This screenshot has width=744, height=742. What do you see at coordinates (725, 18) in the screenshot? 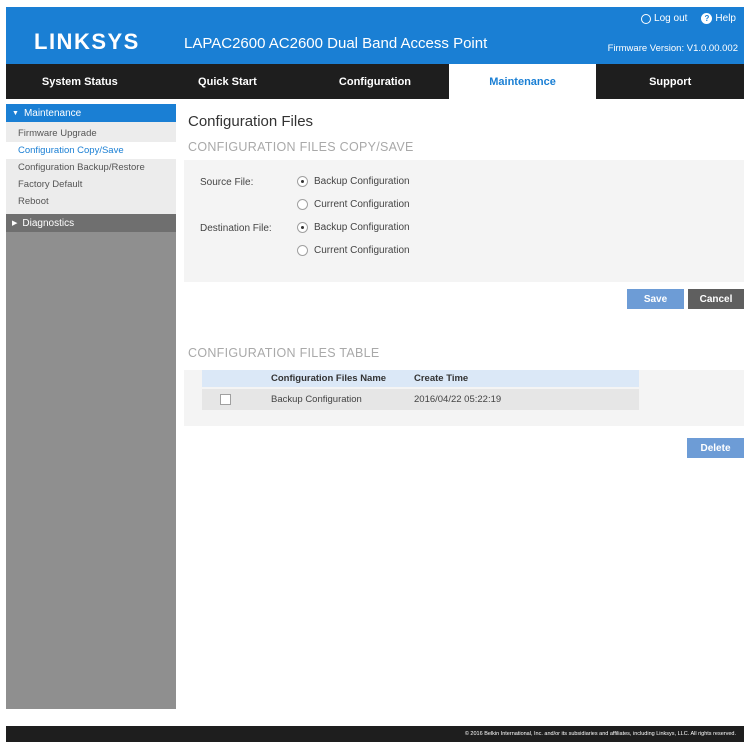
I see `help-label: Help` at bounding box center [725, 18].